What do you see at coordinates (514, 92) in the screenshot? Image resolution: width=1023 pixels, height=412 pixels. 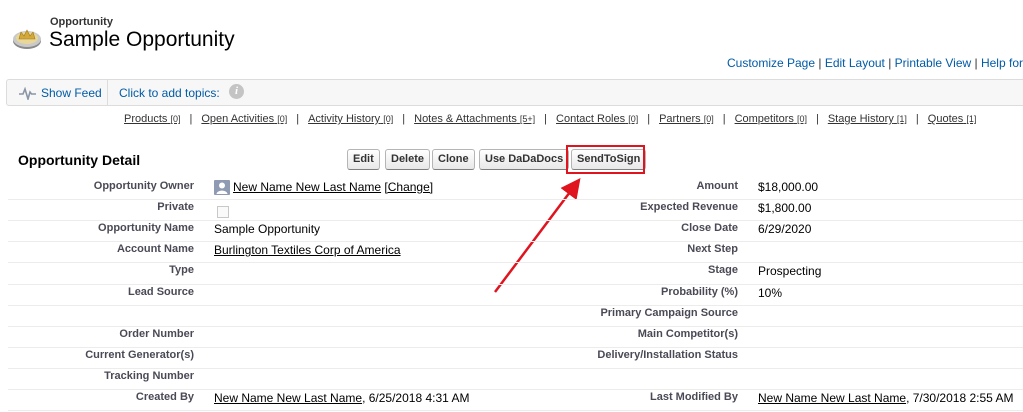 I see `feed-bar: Show Feed Click to add topics: i` at bounding box center [514, 92].